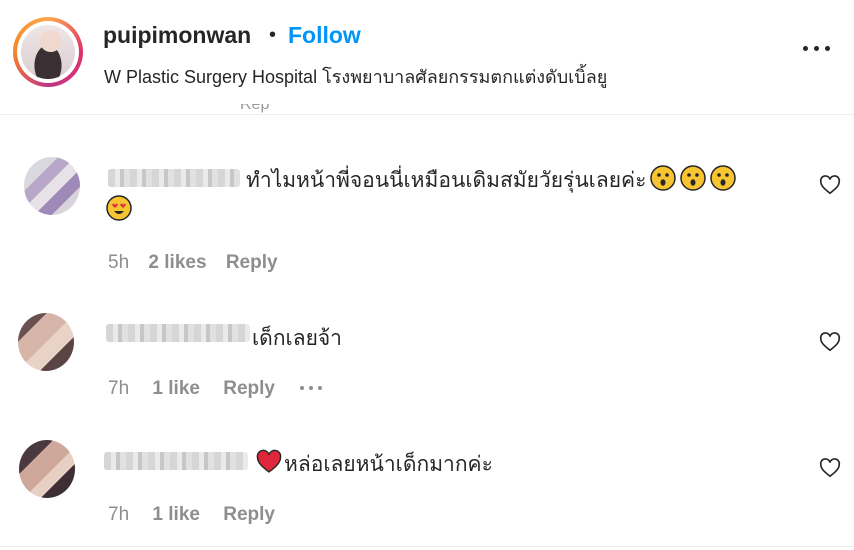 This screenshot has height=550, width=854. What do you see at coordinates (255, 108) in the screenshot?
I see `clipped-text: Reply` at bounding box center [255, 108].